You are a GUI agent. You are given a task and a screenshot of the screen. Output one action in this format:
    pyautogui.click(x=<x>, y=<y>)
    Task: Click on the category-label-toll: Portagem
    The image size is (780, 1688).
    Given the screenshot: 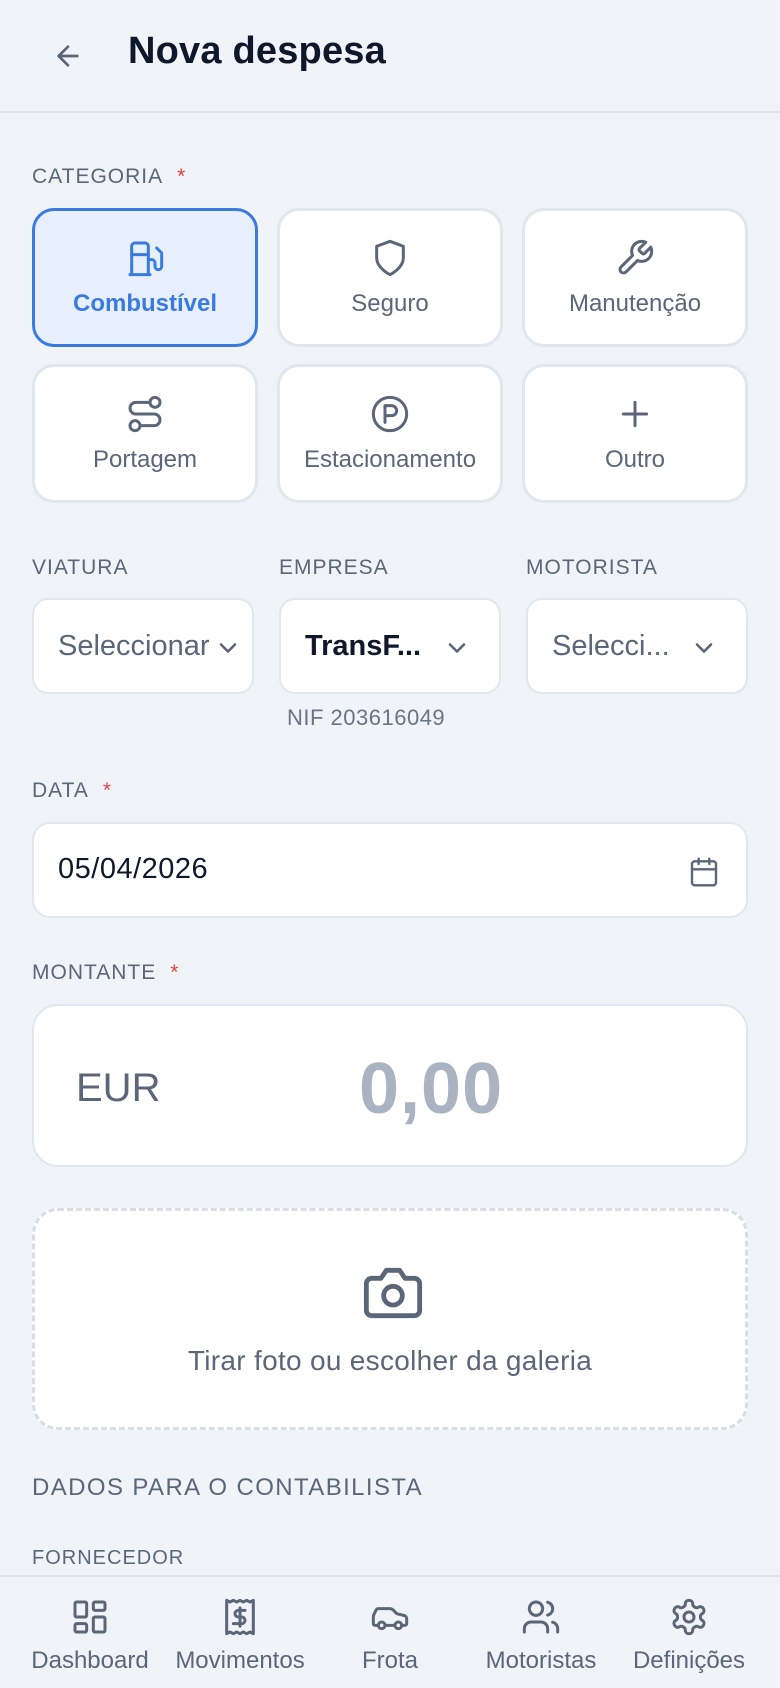 What is the action you would take?
    pyautogui.click(x=145, y=459)
    